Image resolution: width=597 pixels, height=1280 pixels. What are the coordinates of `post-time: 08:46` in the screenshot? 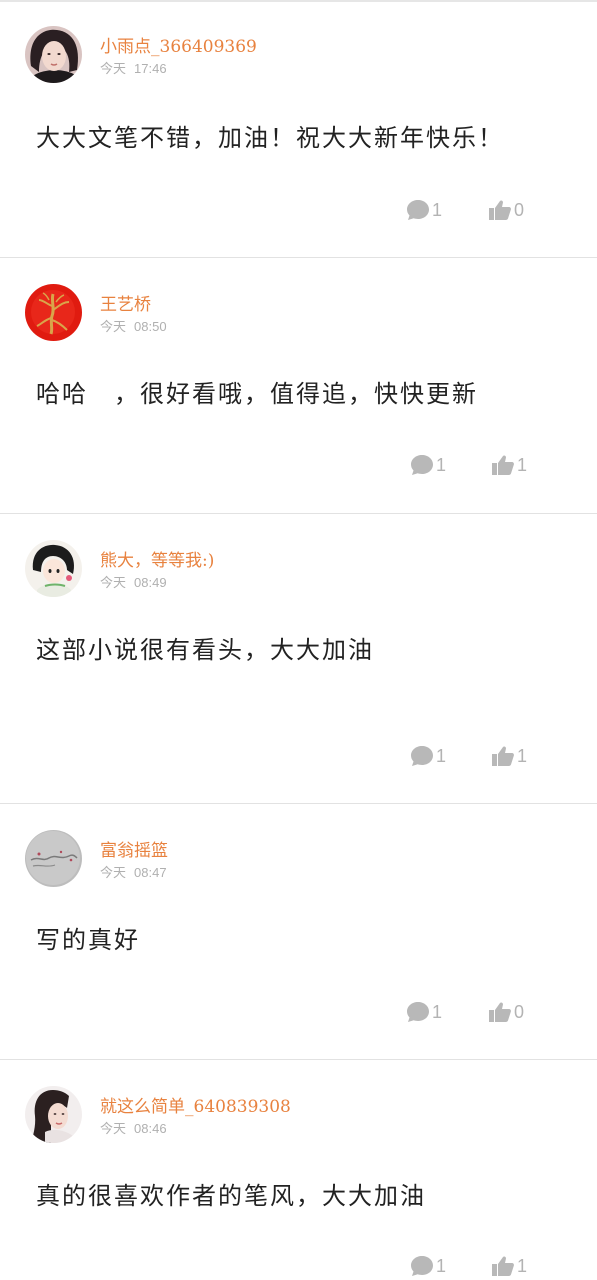 It's located at (150, 1128).